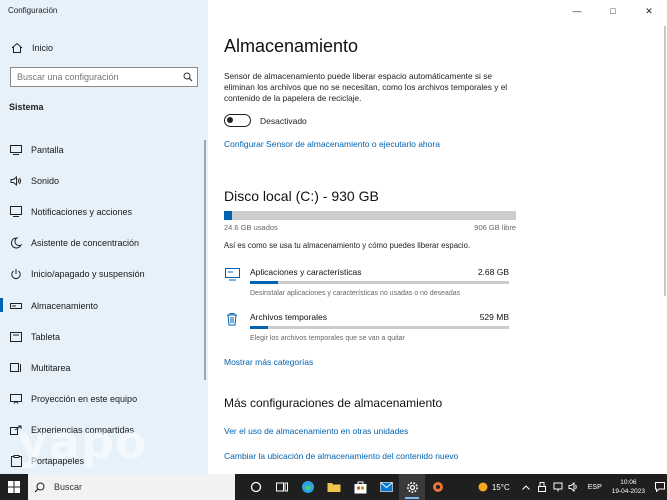  Describe the element at coordinates (16, 180) in the screenshot. I see `speaker-icon` at that location.